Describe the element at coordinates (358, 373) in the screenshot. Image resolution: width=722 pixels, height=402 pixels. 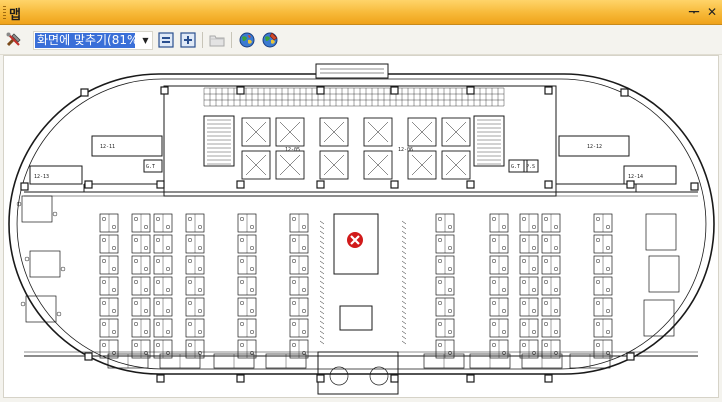
I see `lobby` at that location.